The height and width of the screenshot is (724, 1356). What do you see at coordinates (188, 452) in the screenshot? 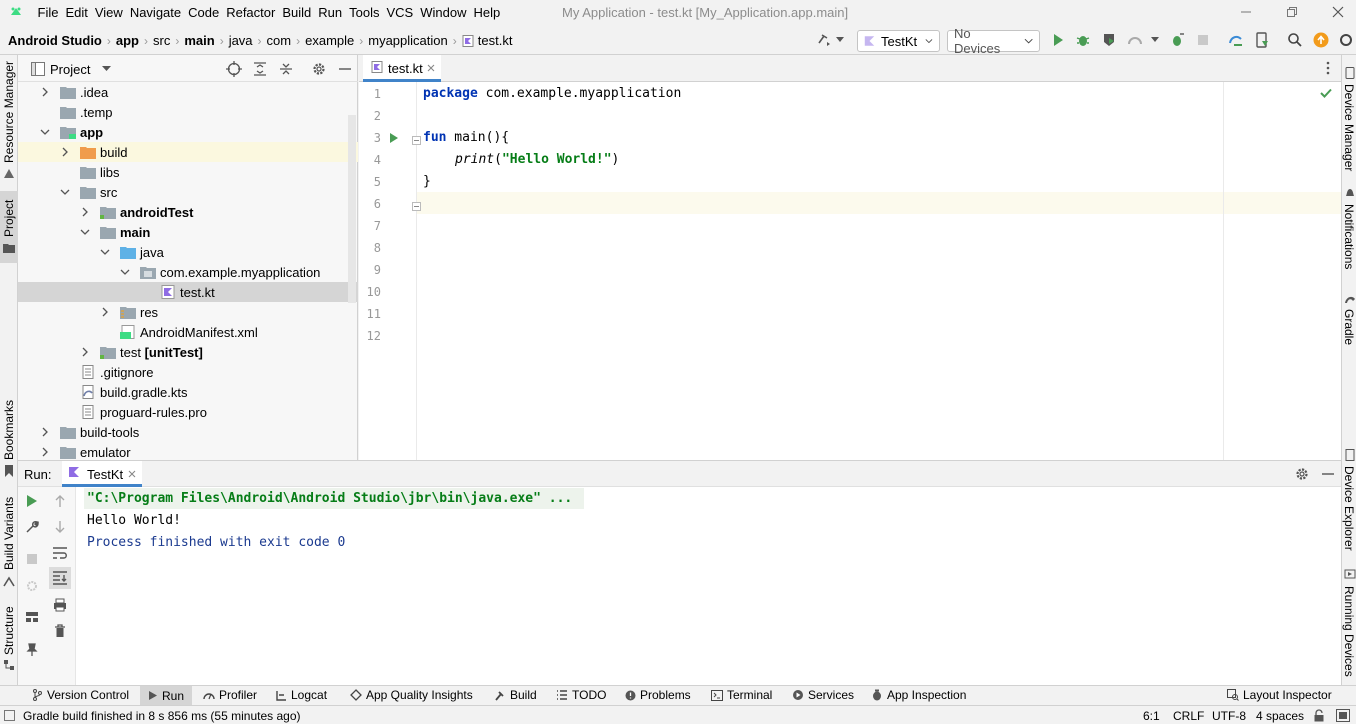
I see `tree-item-emulator: emulator` at bounding box center [188, 452].